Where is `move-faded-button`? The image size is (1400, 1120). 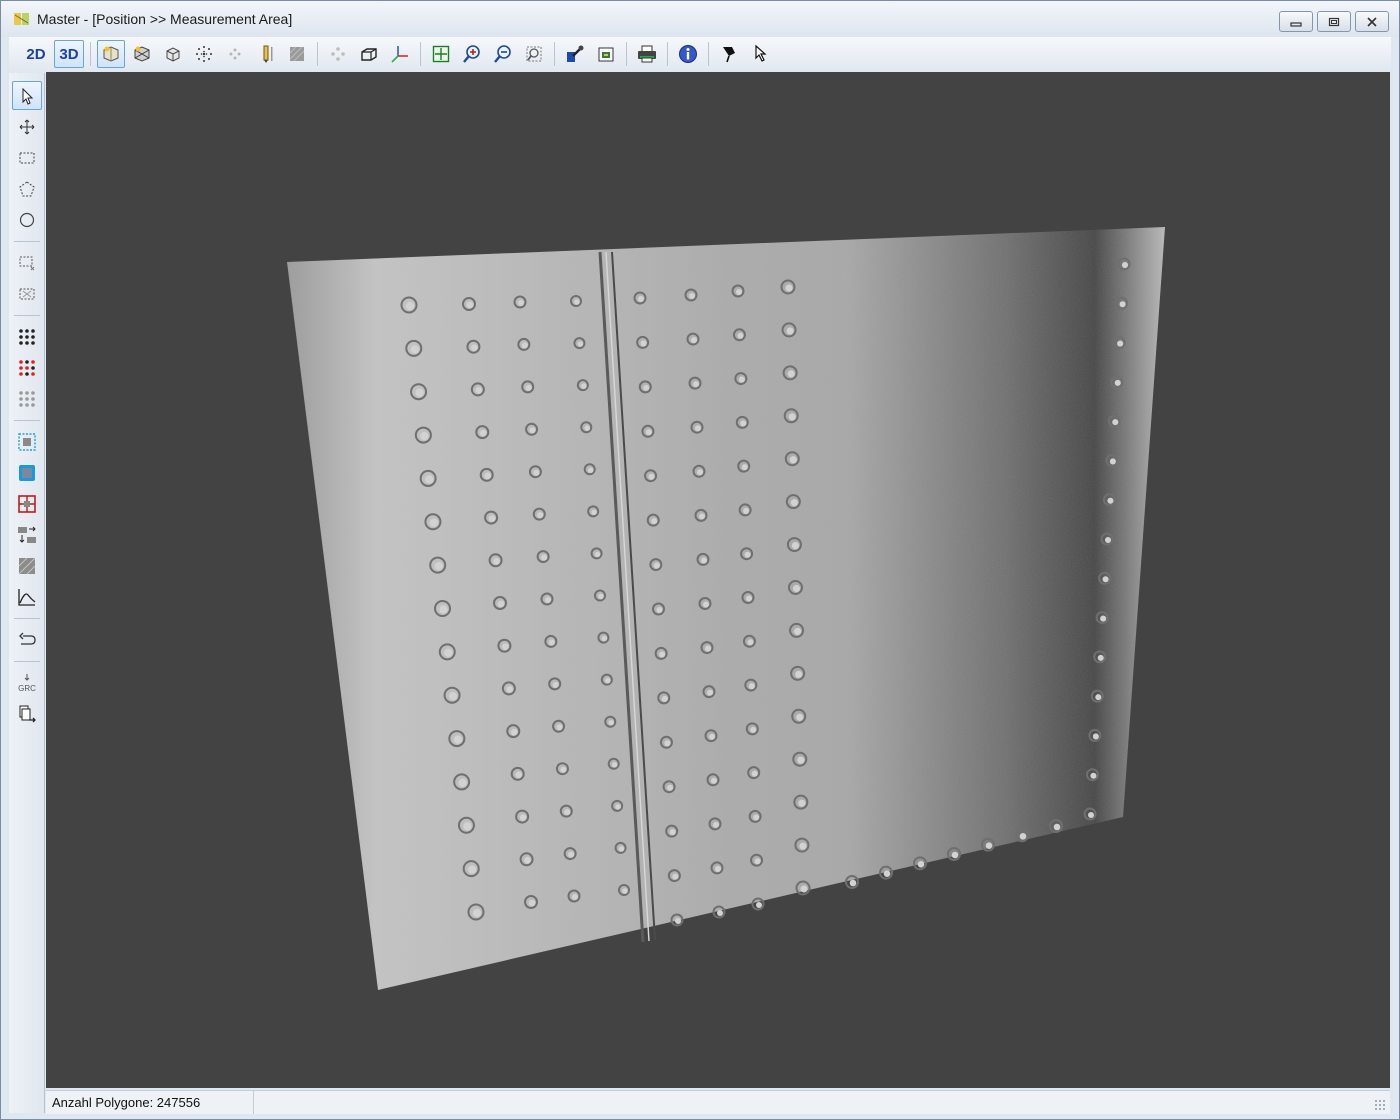 move-faded-button is located at coordinates (338, 54).